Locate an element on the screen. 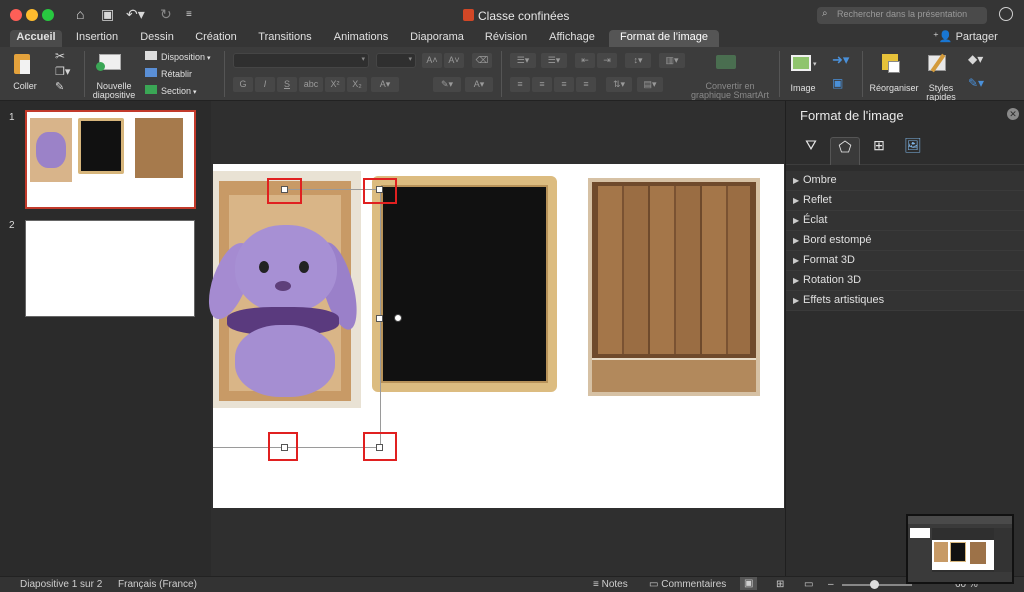 This screenshot has height=592, width=1024. section-bord-estompe: ▶ Bord estompé is located at coordinates (905, 241).